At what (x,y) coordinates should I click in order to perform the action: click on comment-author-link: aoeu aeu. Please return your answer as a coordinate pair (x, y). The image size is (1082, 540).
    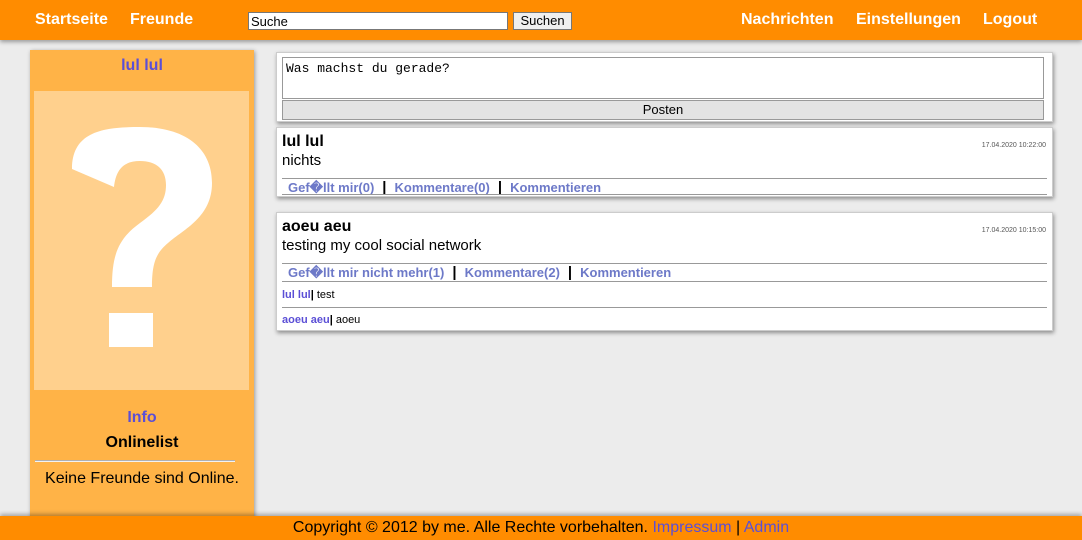
    Looking at the image, I should click on (306, 320).